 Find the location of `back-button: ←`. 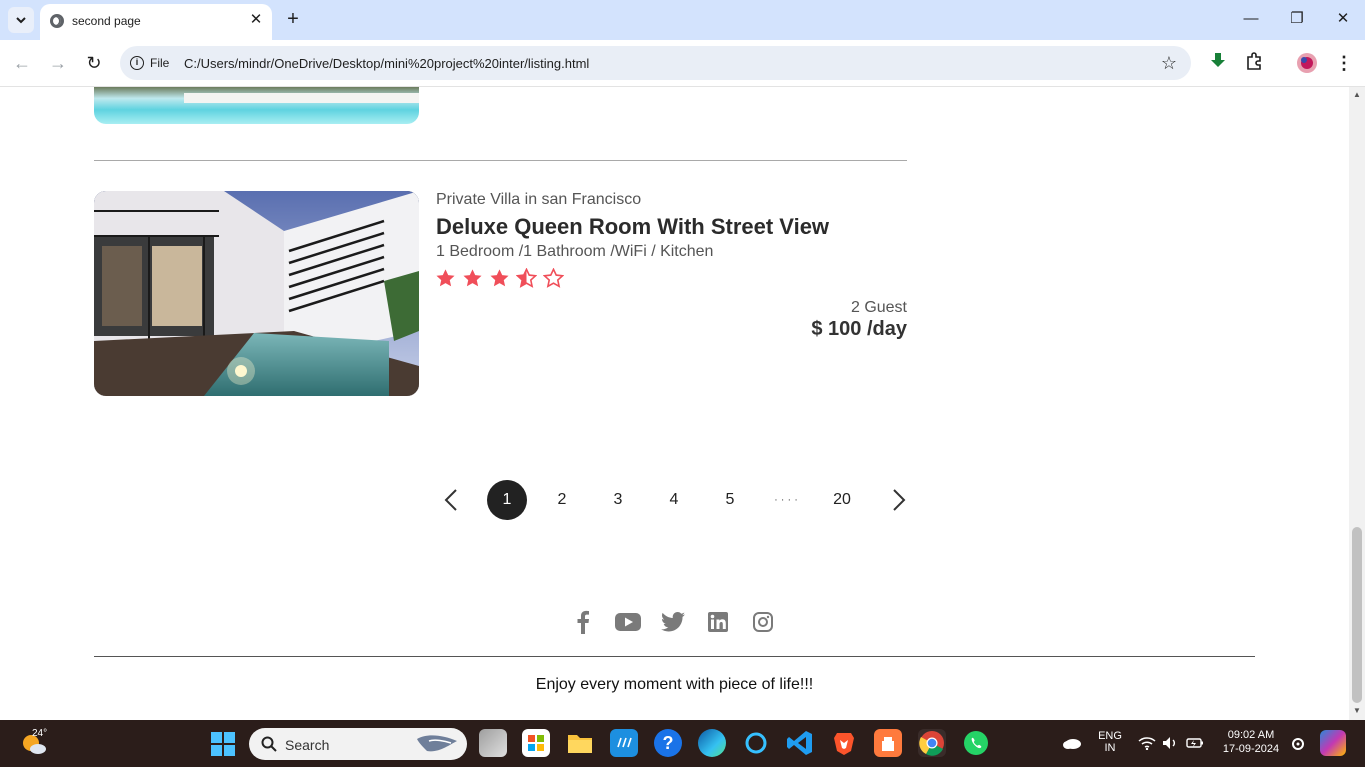

back-button: ← is located at coordinates (22, 63).